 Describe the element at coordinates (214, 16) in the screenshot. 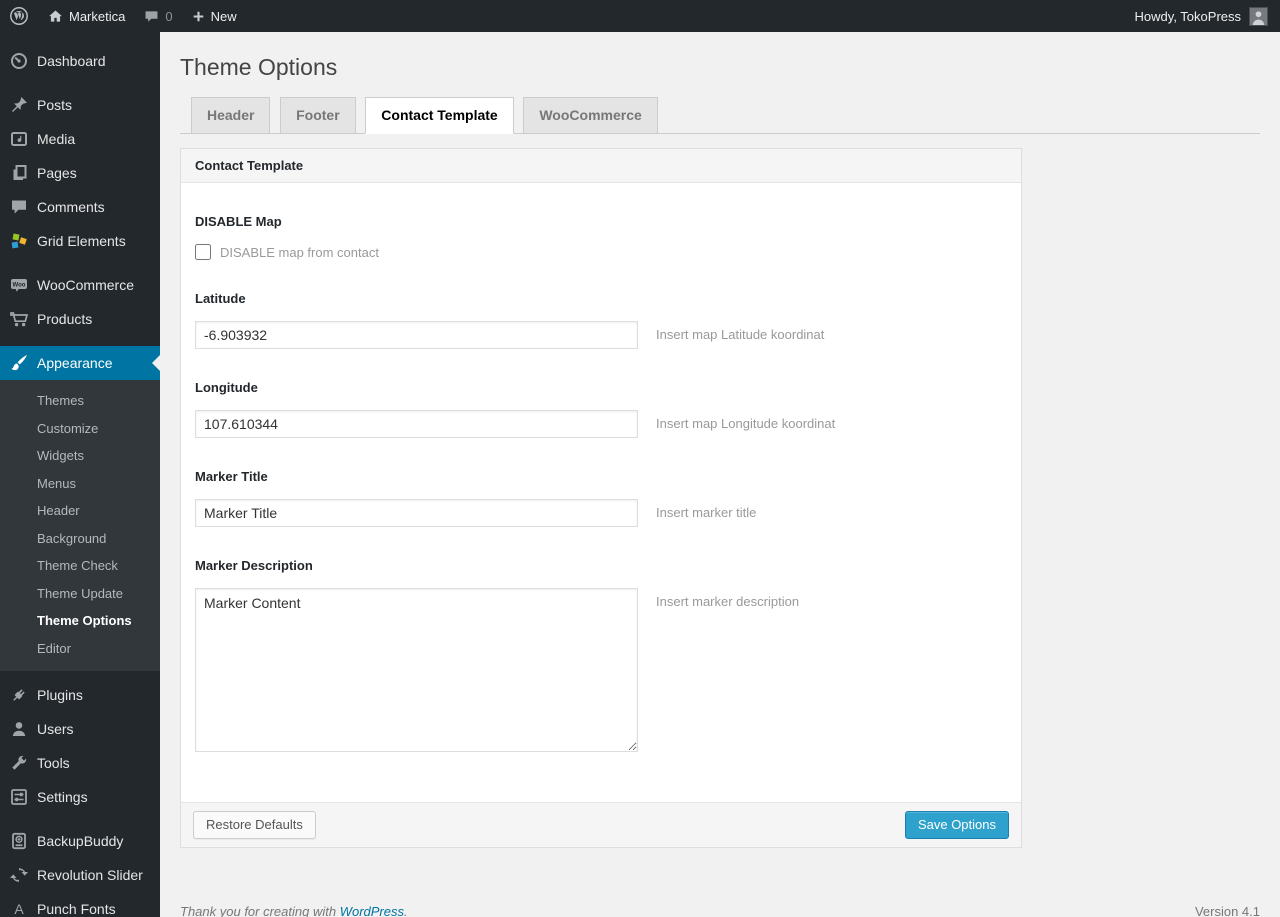

I see `new-content-menu: New` at that location.